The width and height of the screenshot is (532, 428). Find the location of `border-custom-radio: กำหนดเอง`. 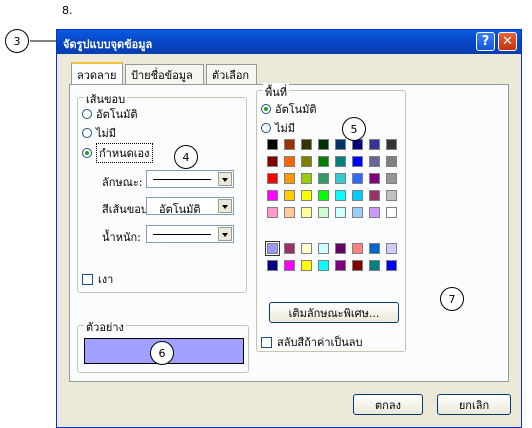

border-custom-radio: กำหนดเอง is located at coordinates (117, 153).